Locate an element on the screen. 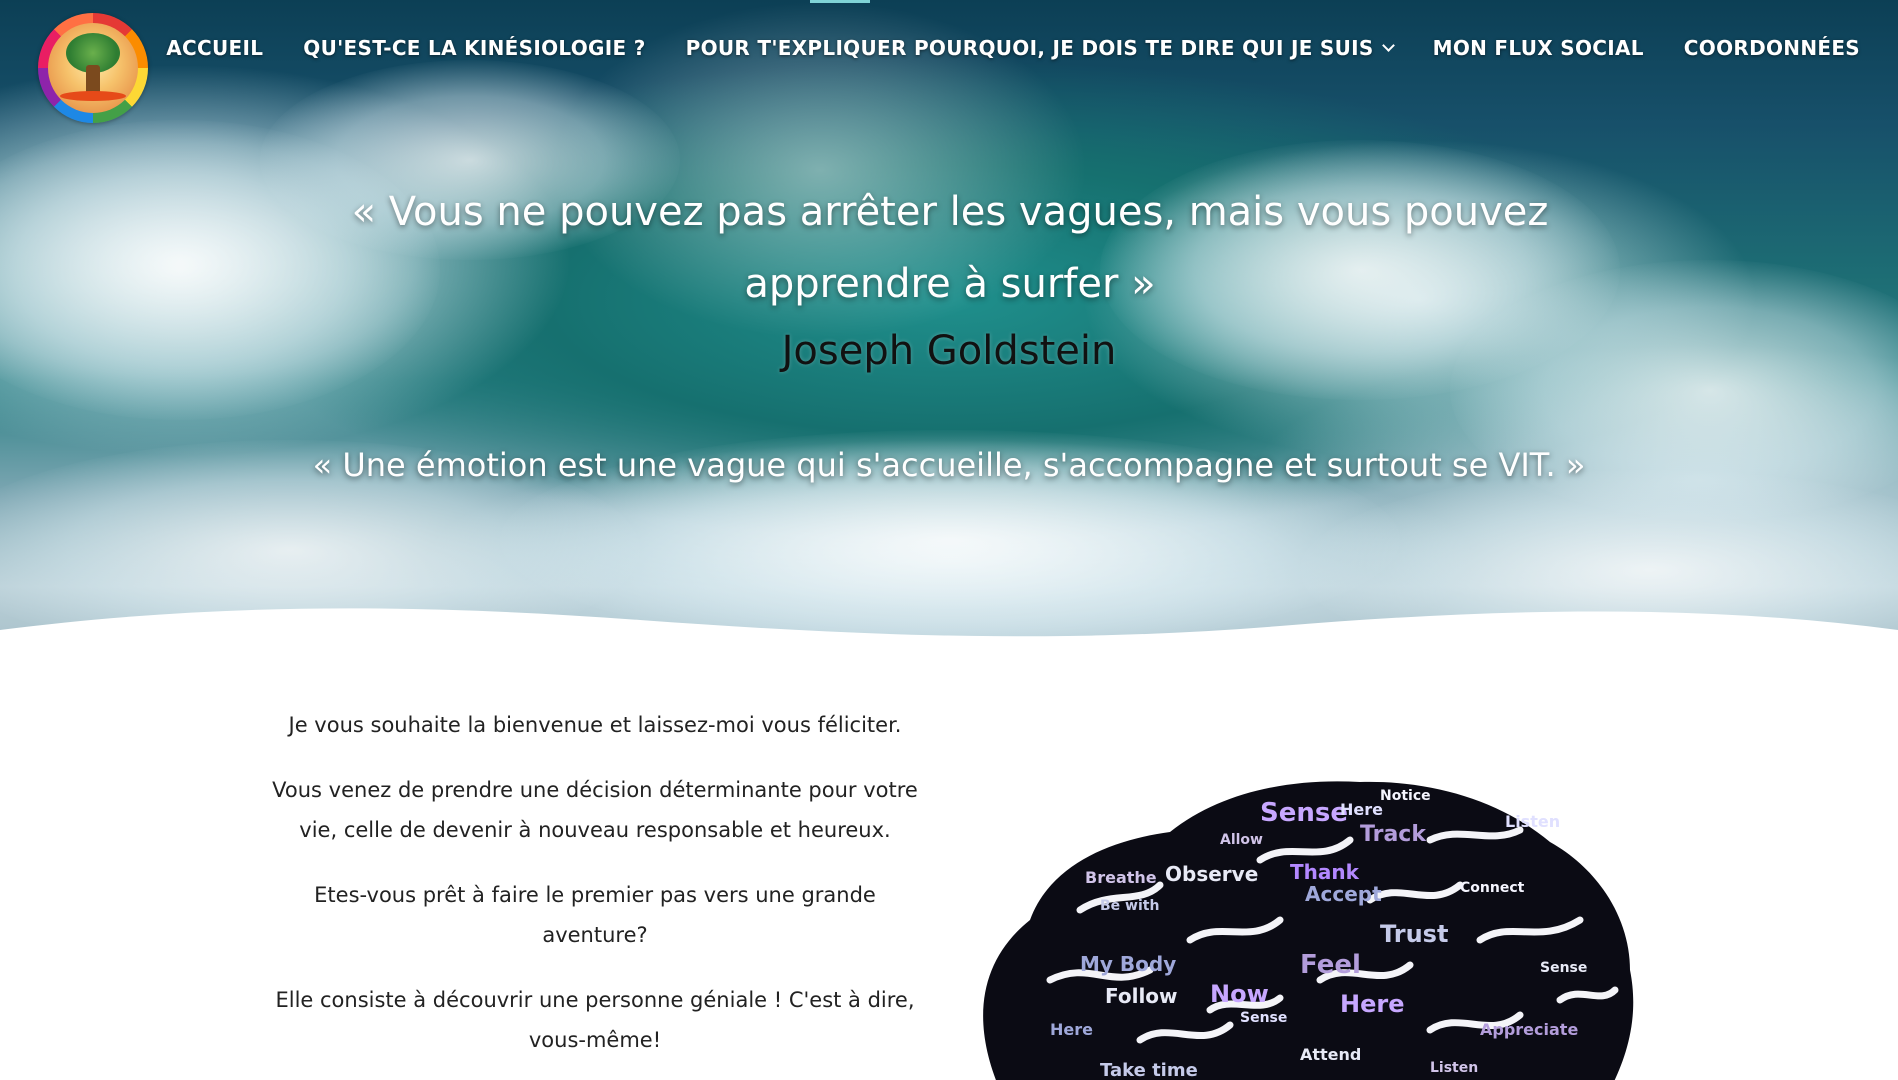 This screenshot has width=1898, height=1080. nav-item-label: MON FLUX SOCIAL is located at coordinates (1538, 48).